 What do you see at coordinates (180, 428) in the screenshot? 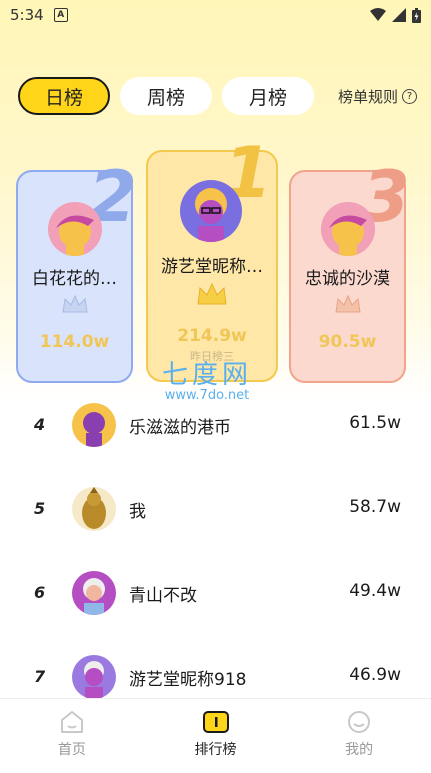
I see `user-name: 乐滋滋的港币` at bounding box center [180, 428].